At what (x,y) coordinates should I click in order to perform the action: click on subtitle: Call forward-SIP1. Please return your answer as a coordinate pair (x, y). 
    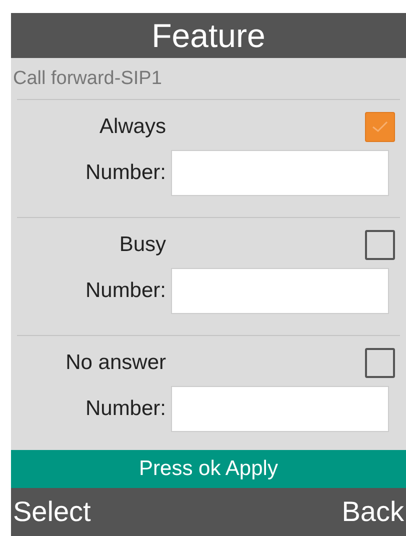
    Looking at the image, I should click on (87, 79).